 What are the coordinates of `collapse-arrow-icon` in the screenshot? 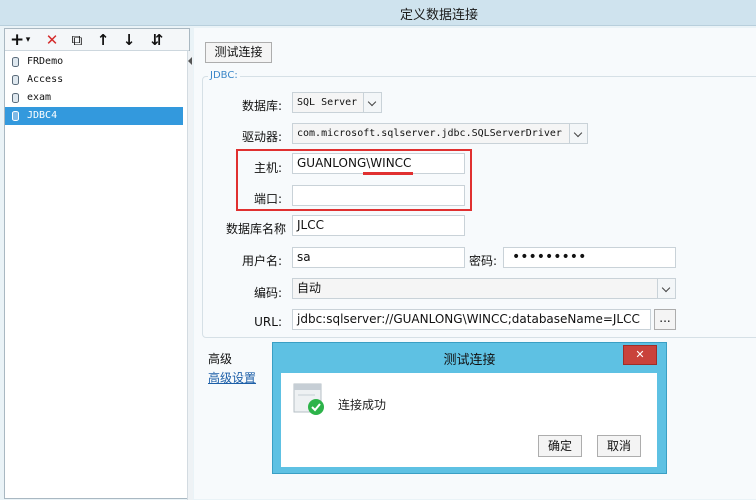 It's located at (190, 61).